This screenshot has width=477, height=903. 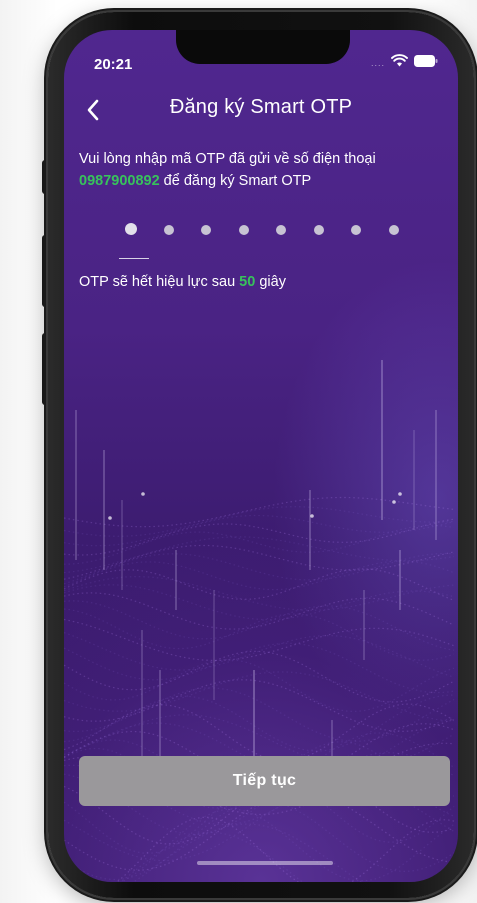 What do you see at coordinates (270, 282) in the screenshot?
I see `expiry-suffix: giây` at bounding box center [270, 282].